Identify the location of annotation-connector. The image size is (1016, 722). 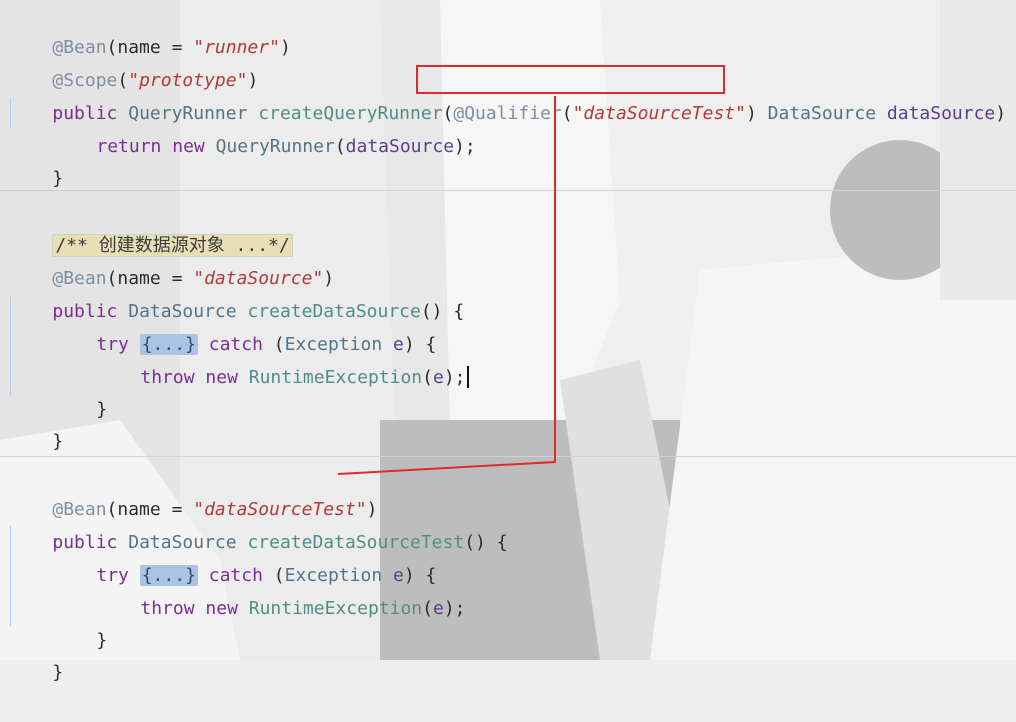
(446, 285).